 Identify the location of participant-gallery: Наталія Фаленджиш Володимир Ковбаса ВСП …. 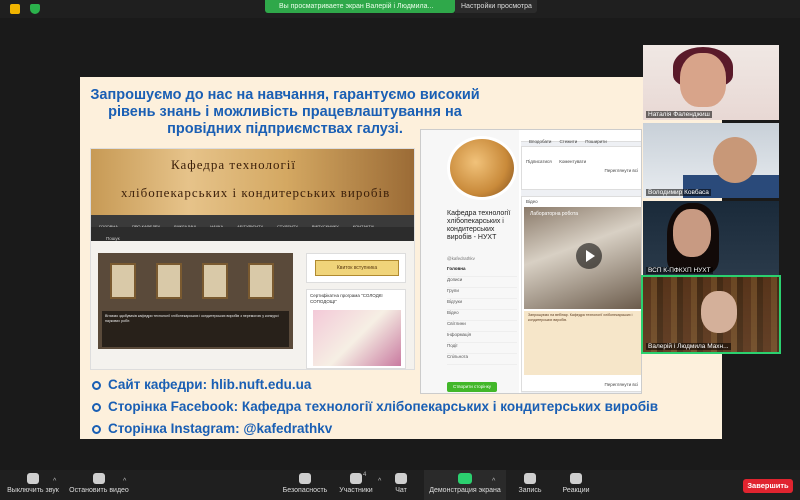
(711, 200).